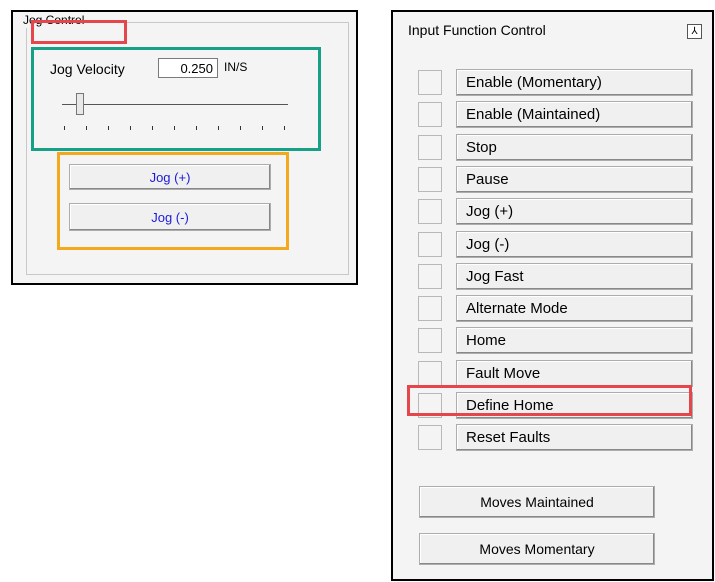 This screenshot has height=582, width=715. I want to click on input-function-button: Jog (-), so click(574, 244).